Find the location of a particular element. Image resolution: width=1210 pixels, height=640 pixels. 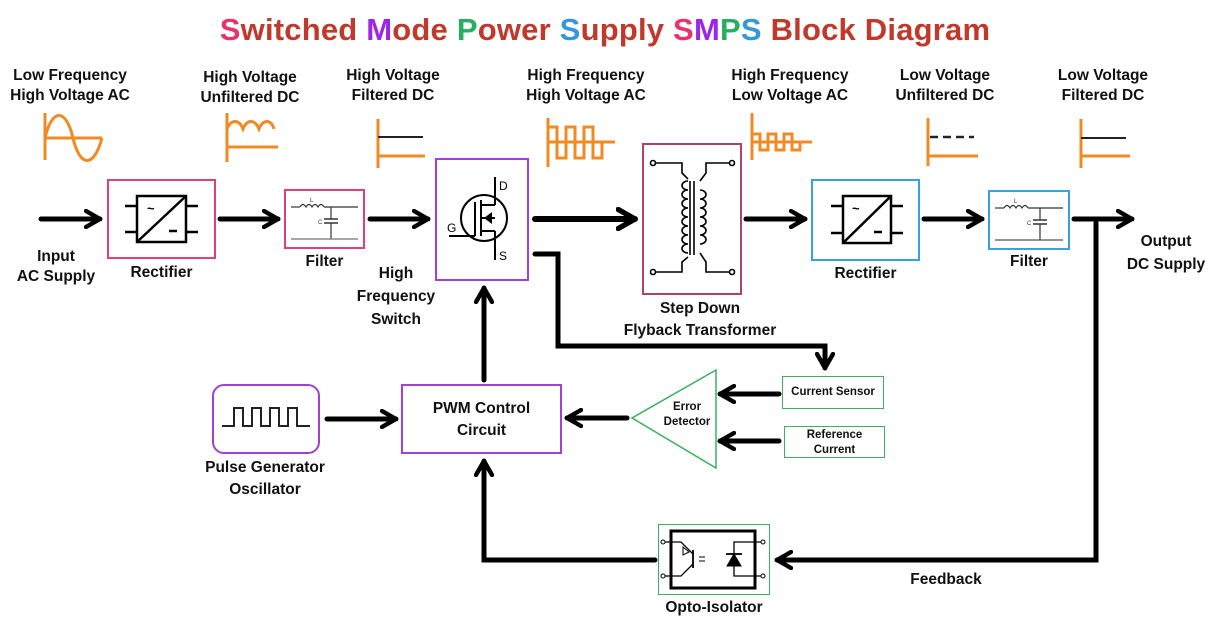

small-square-wave-icon is located at coordinates (781, 136).